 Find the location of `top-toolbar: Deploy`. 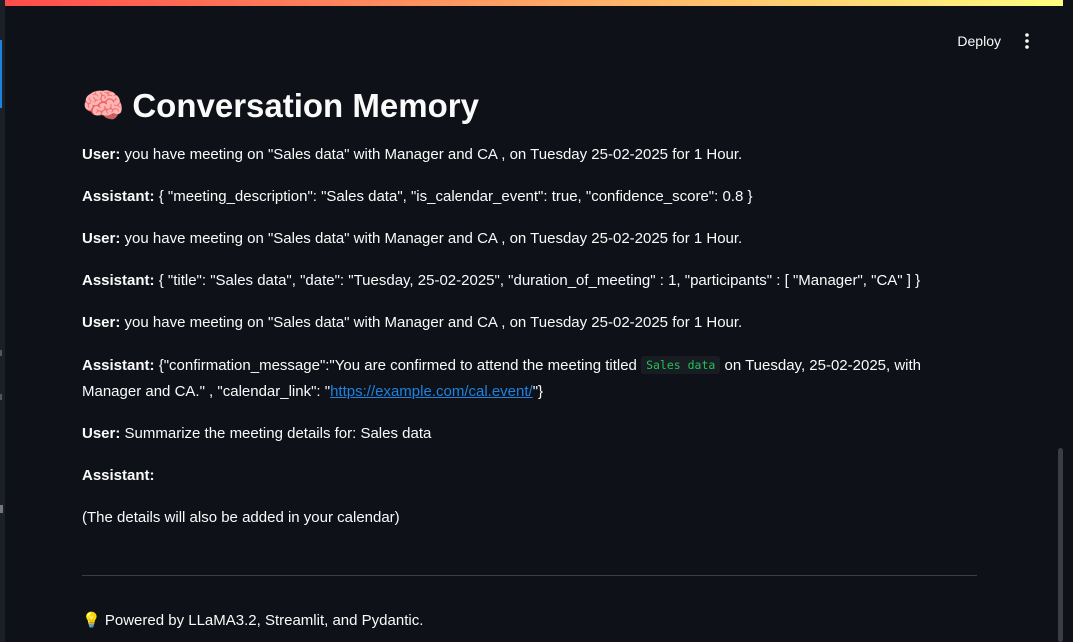

top-toolbar: Deploy is located at coordinates (996, 41).